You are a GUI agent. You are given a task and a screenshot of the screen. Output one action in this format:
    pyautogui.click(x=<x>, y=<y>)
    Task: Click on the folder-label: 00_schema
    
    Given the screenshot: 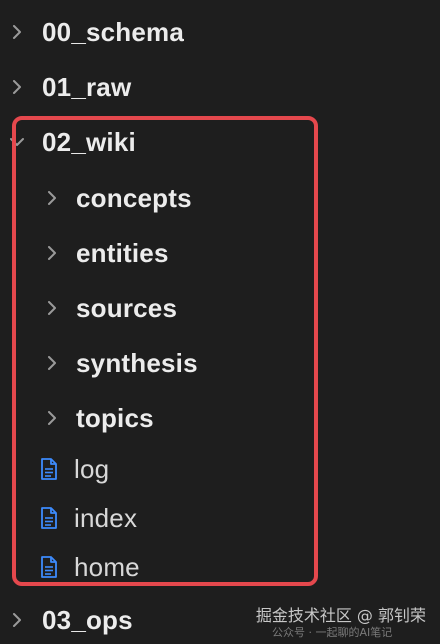 What is the action you would take?
    pyautogui.click(x=113, y=31)
    